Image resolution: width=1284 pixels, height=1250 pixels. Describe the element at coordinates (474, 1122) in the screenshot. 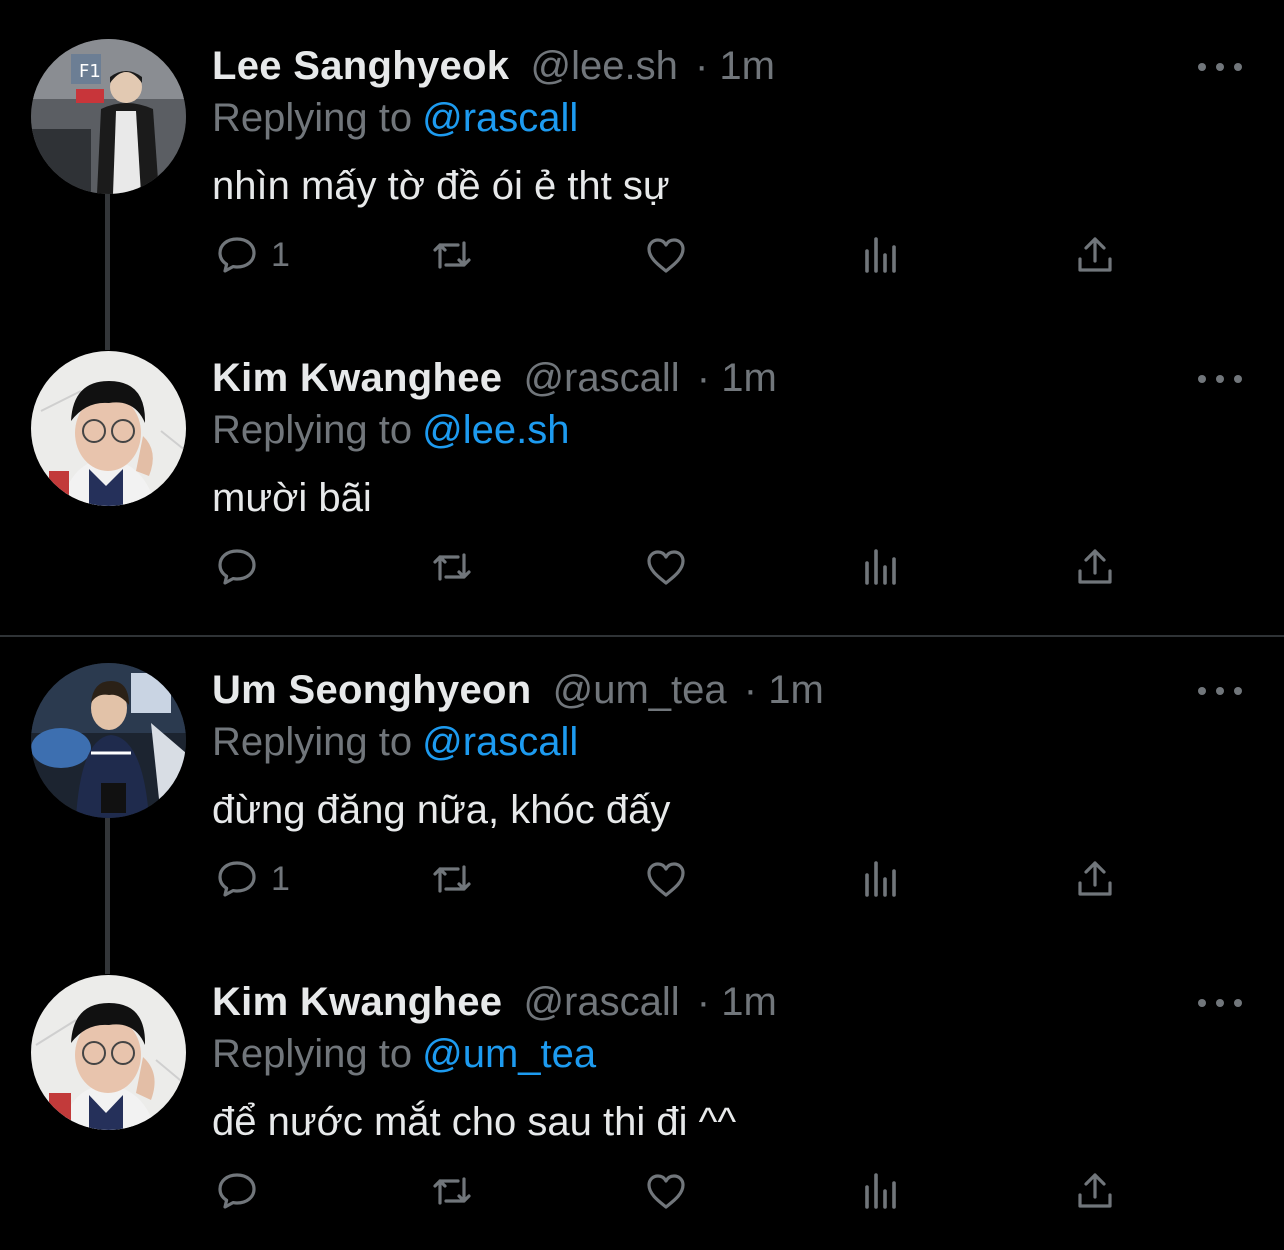

I see `tweet-text: để nước mắt cho sau thi đi ^^` at that location.